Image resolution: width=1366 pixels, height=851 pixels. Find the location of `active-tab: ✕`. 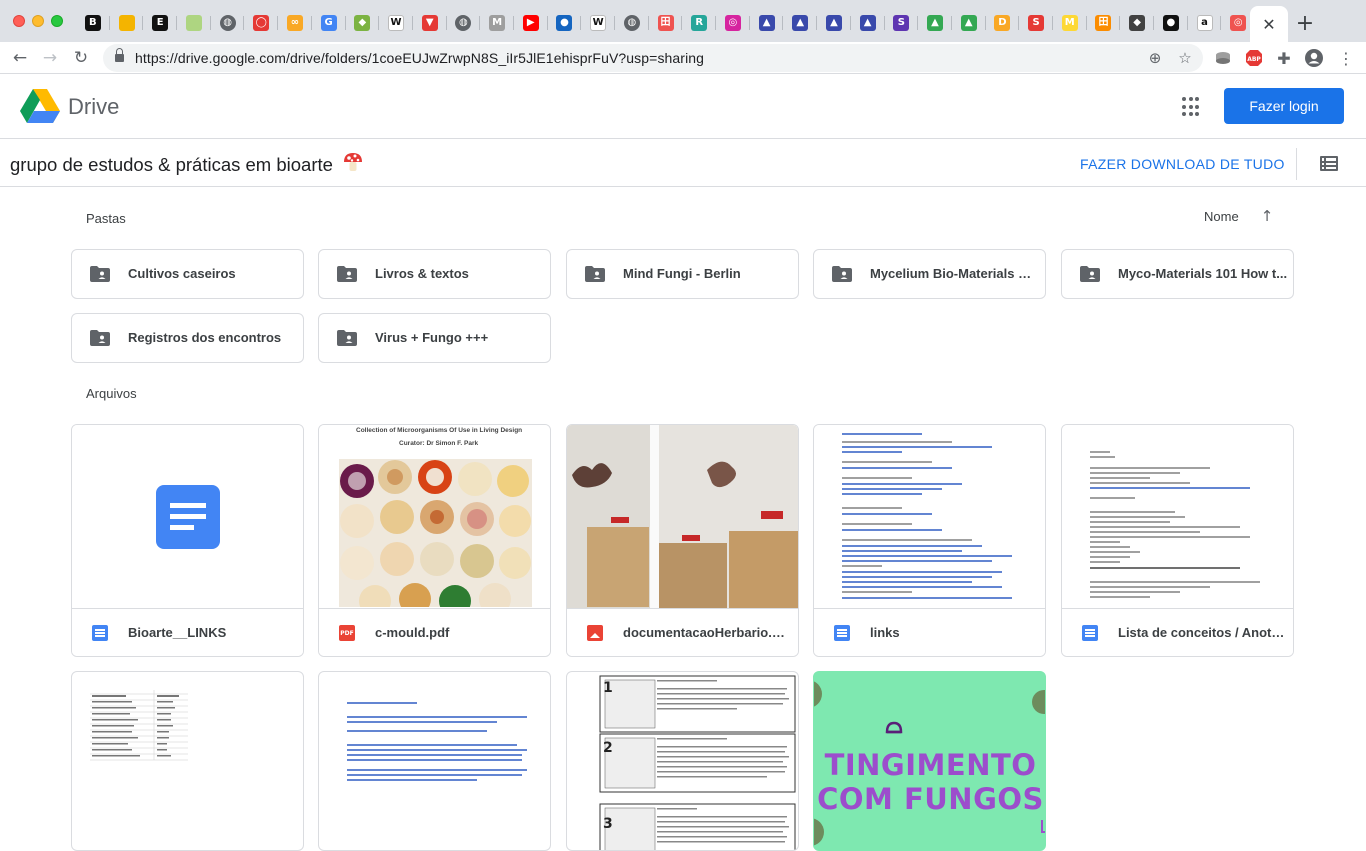

active-tab: ✕ is located at coordinates (1269, 24).